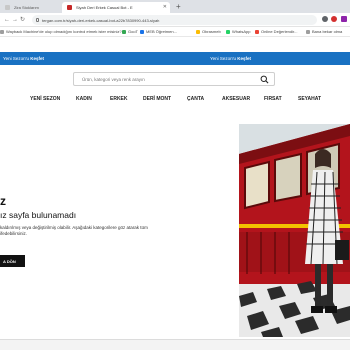  I want to click on lock-icon, so click(37, 20).